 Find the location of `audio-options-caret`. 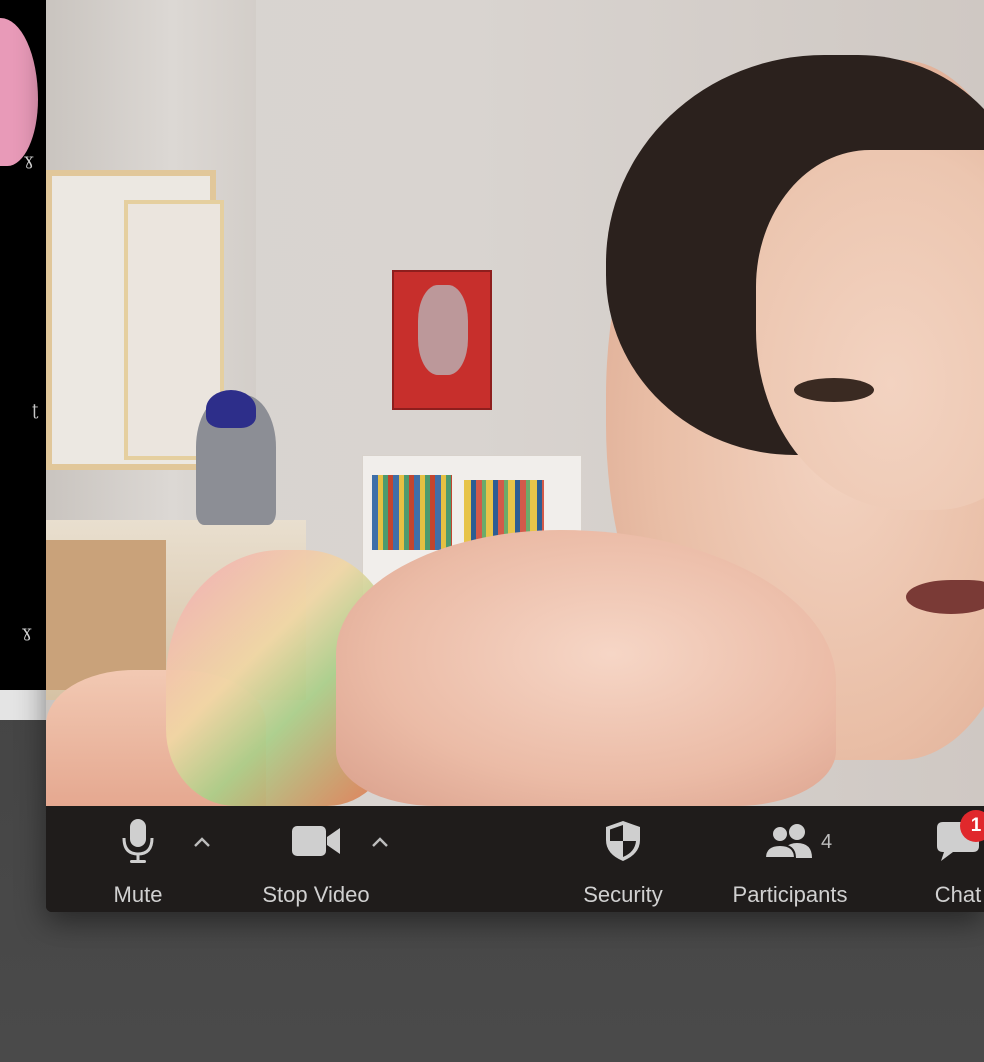

audio-options-caret is located at coordinates (202, 842).